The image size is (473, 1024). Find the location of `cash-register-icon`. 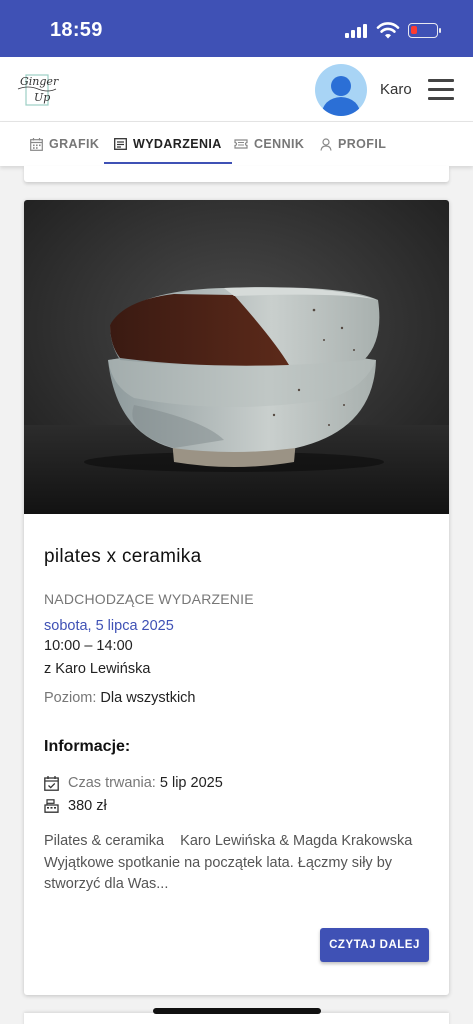

cash-register-icon is located at coordinates (51, 806).